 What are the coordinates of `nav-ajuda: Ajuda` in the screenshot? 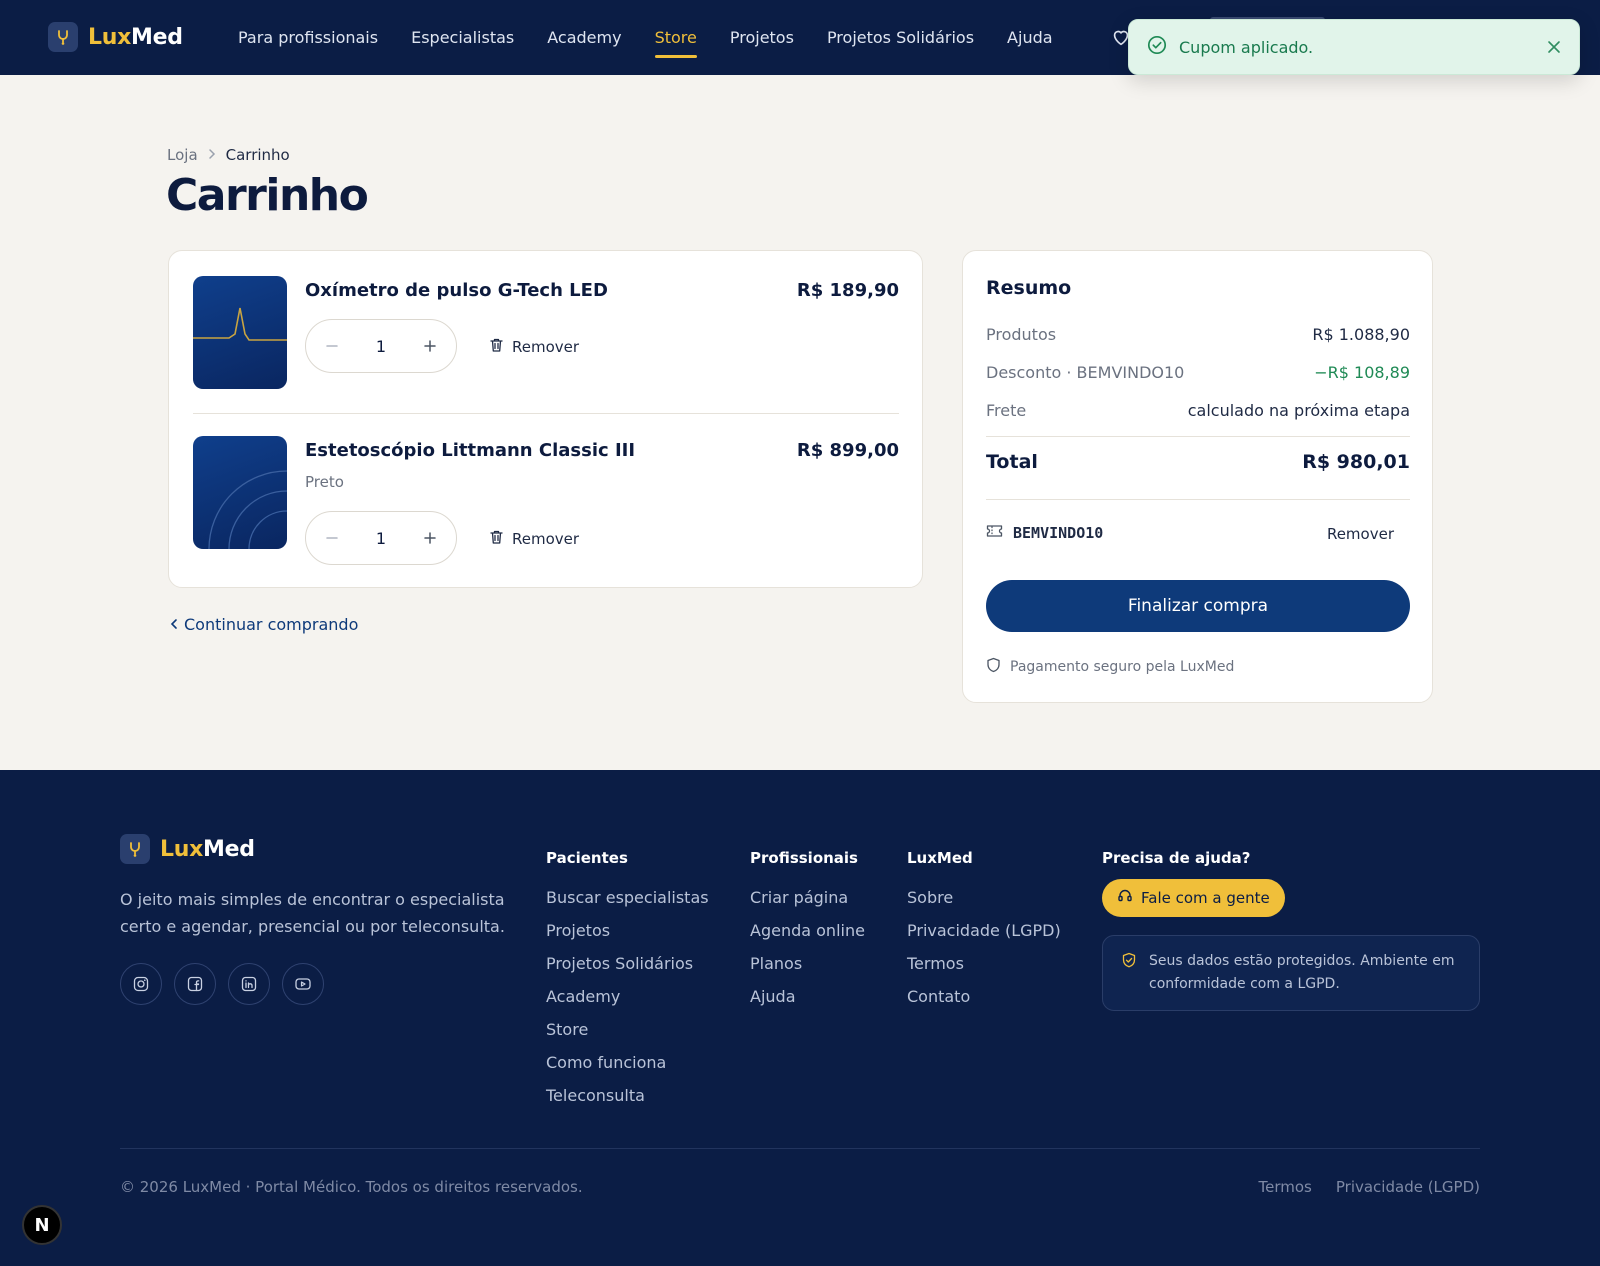 It's located at (1030, 37).